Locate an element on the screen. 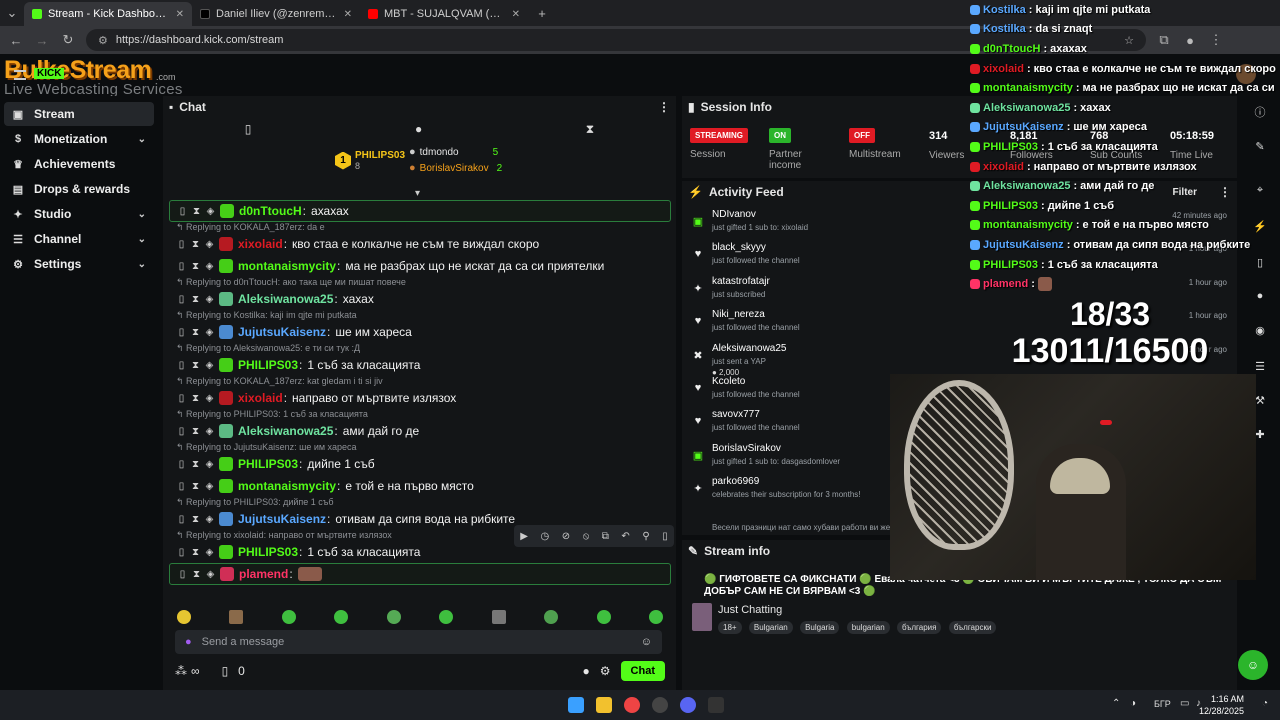 This screenshot has width=1280, height=720. tag: Bulgaria is located at coordinates (820, 627).